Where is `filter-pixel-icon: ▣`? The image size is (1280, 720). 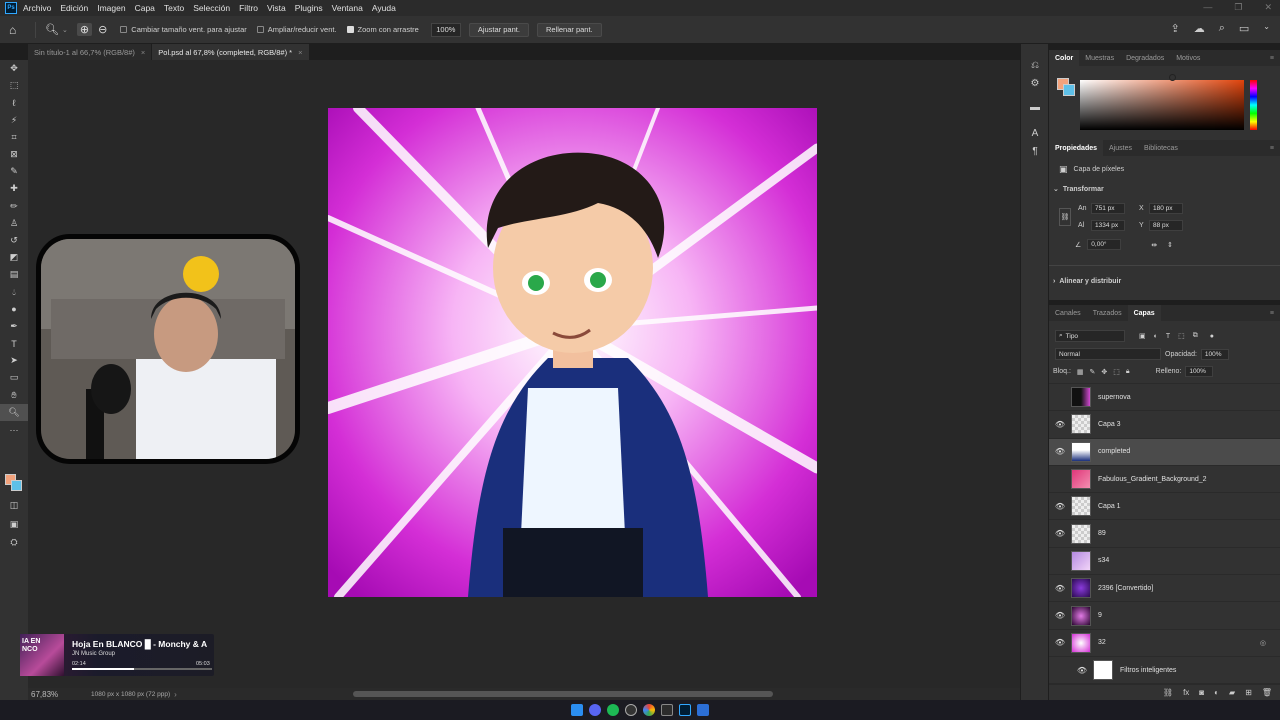 filter-pixel-icon: ▣ is located at coordinates (1142, 336).